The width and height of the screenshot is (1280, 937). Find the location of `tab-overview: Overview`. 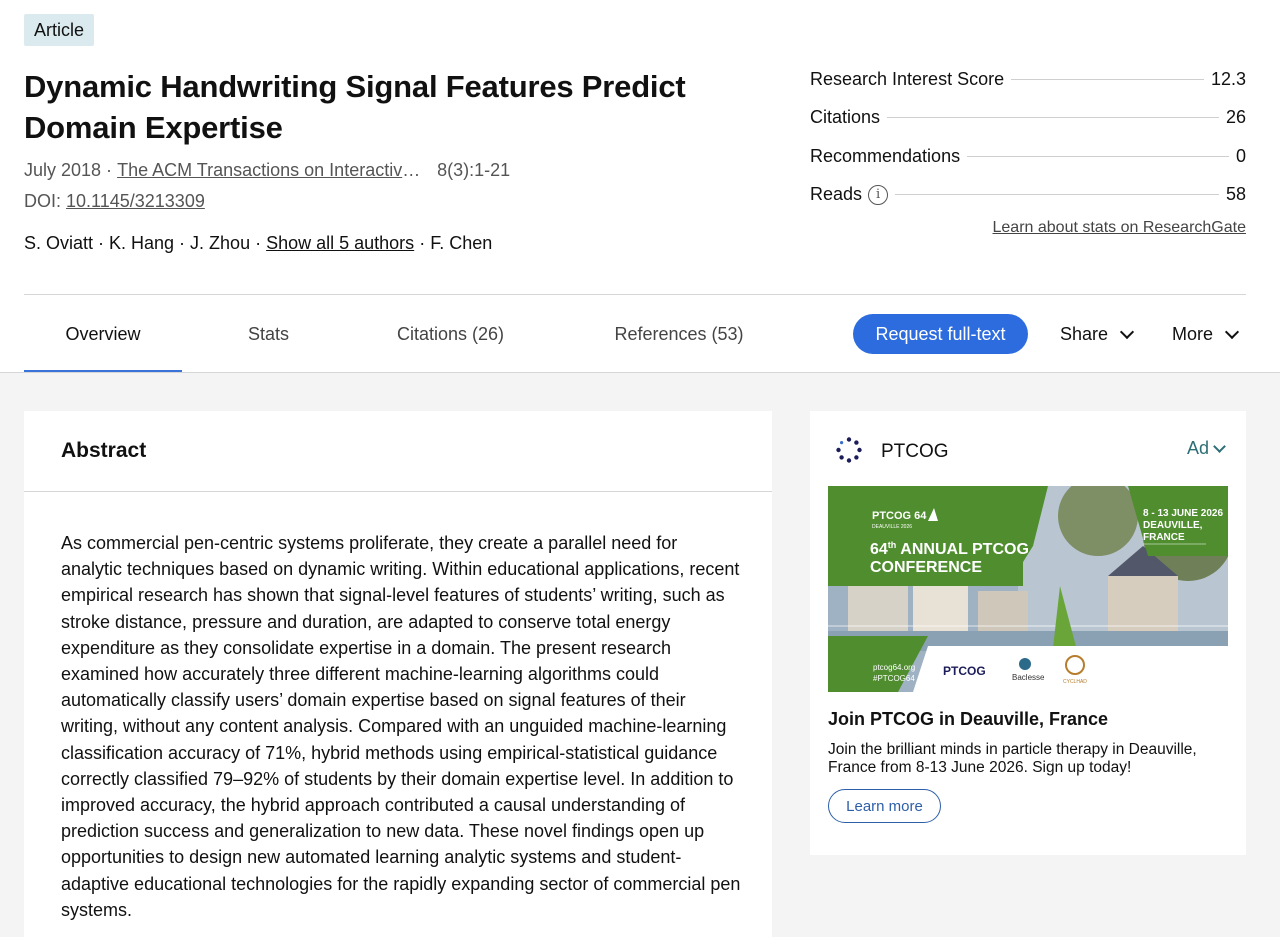

tab-overview: Overview is located at coordinates (103, 334).